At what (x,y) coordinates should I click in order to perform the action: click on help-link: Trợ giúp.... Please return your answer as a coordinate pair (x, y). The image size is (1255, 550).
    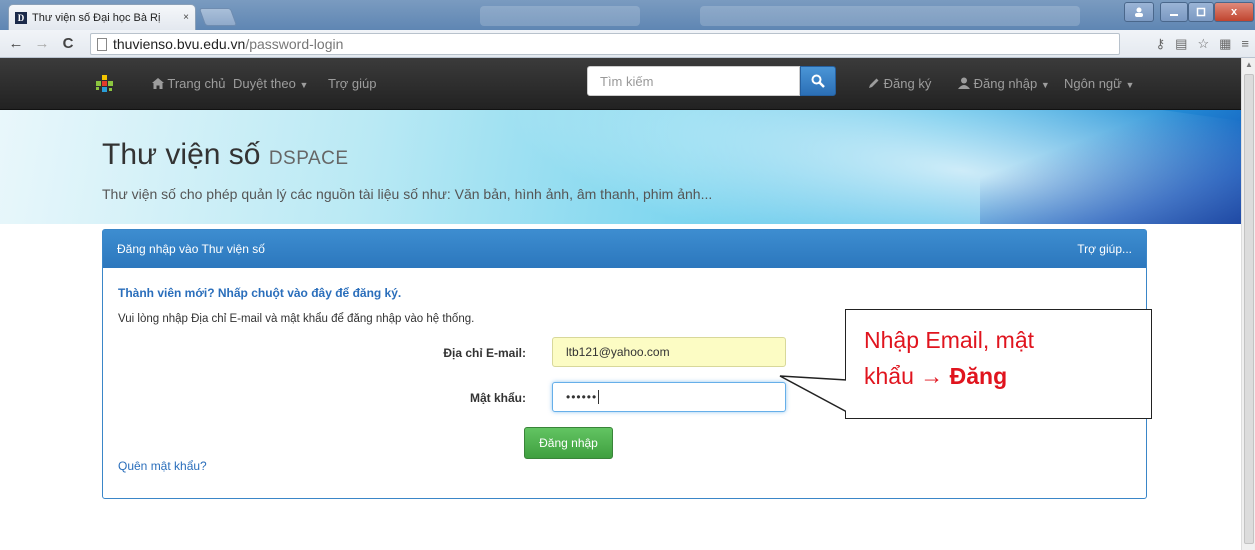
    Looking at the image, I should click on (1104, 249).